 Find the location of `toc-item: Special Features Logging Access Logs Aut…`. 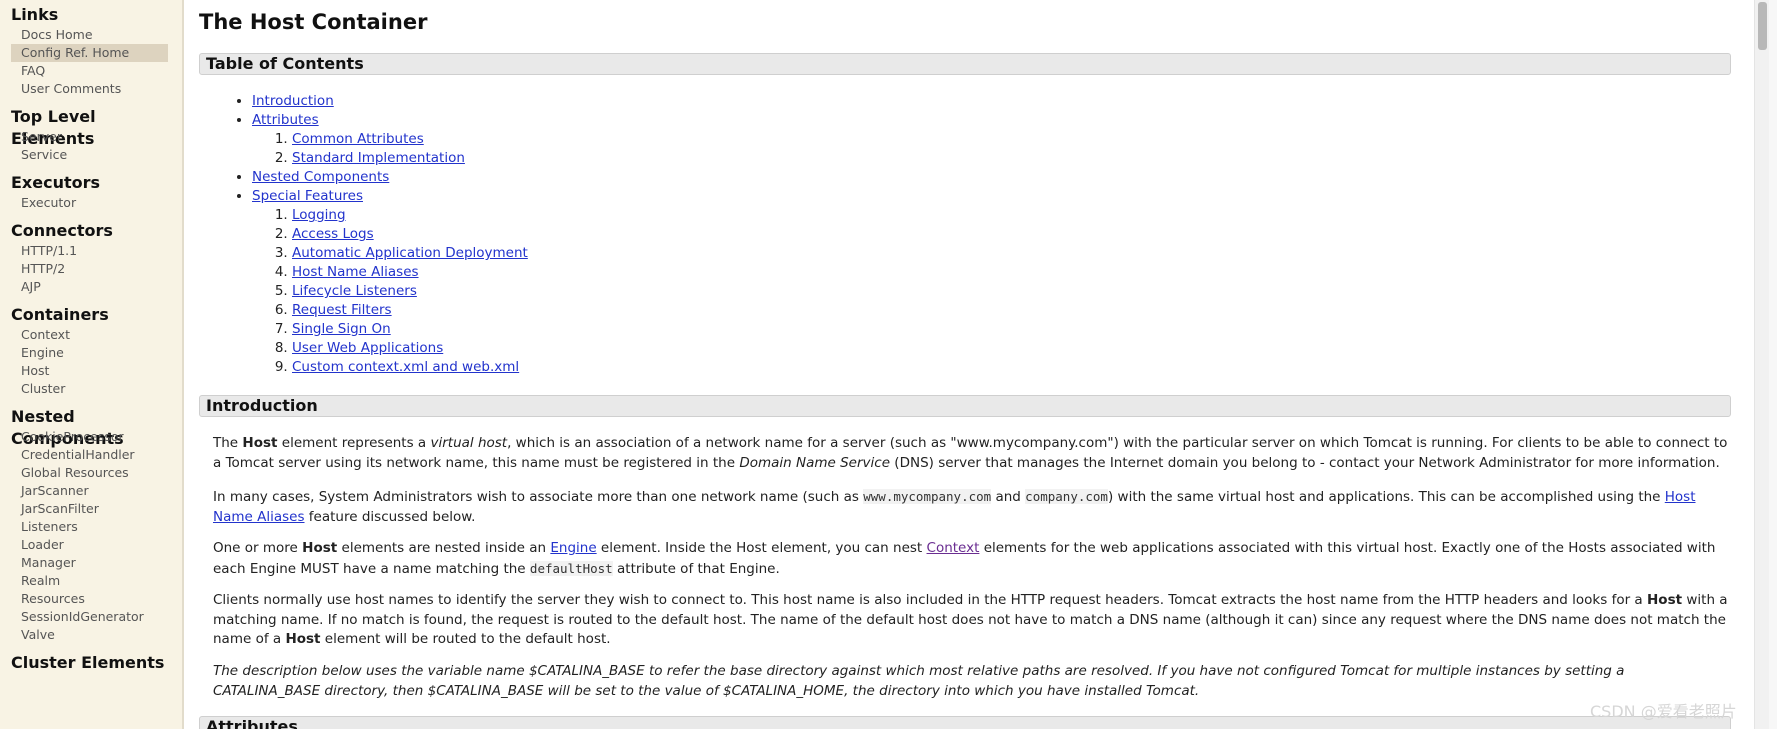

toc-item: Special Features Logging Access Logs Aut… is located at coordinates (390, 282).